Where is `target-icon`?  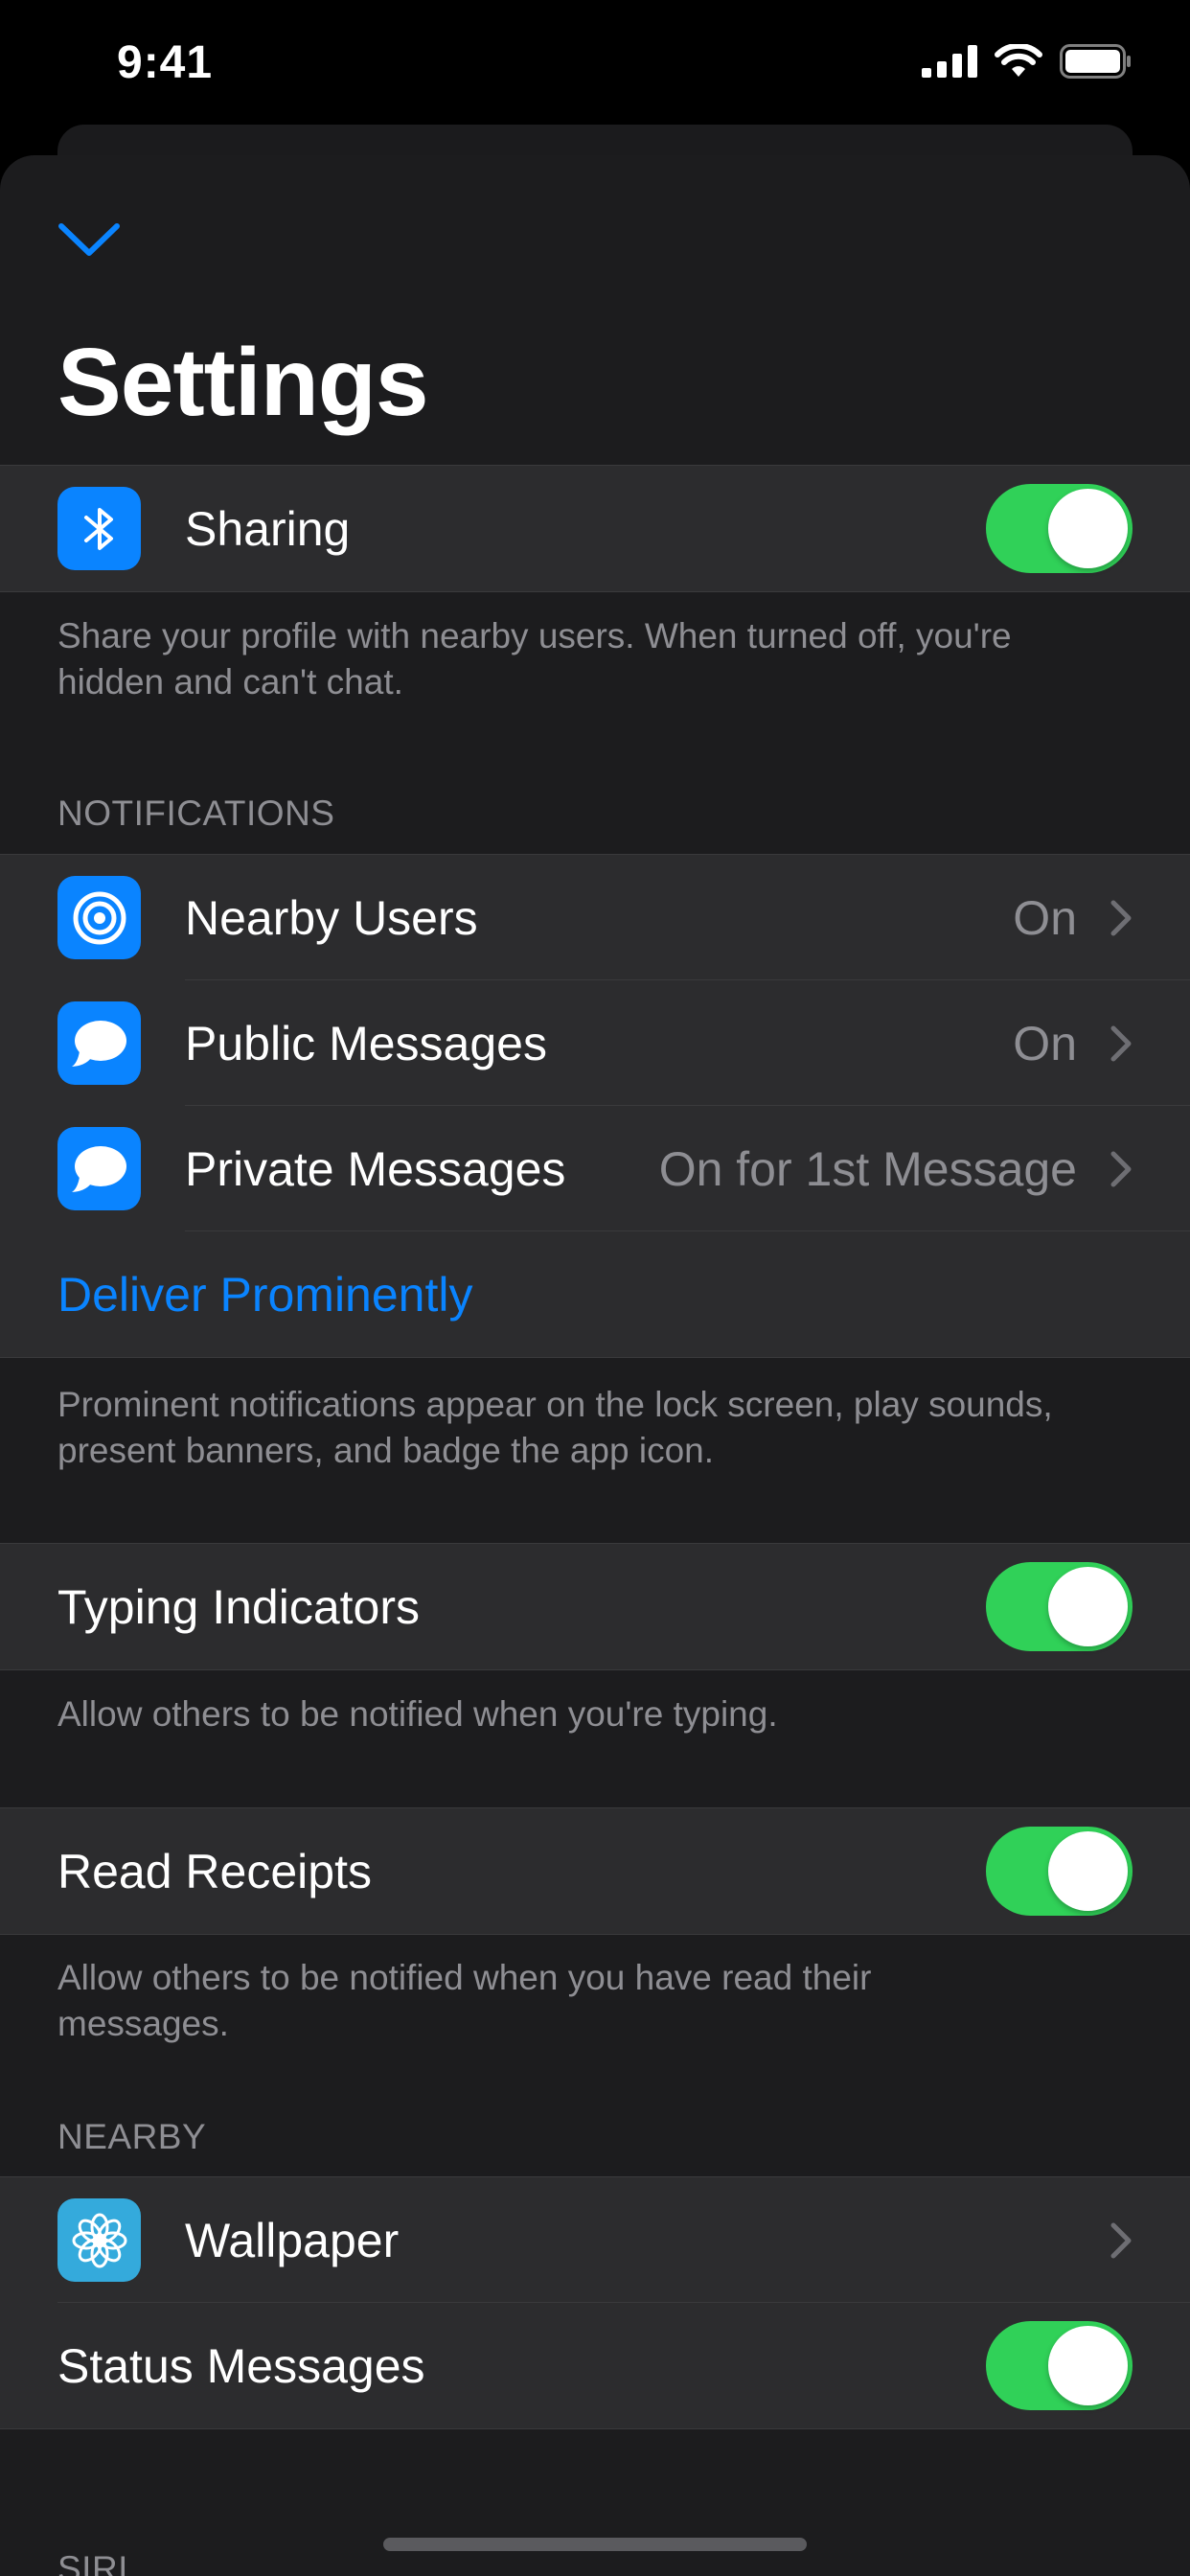
target-icon is located at coordinates (99, 917).